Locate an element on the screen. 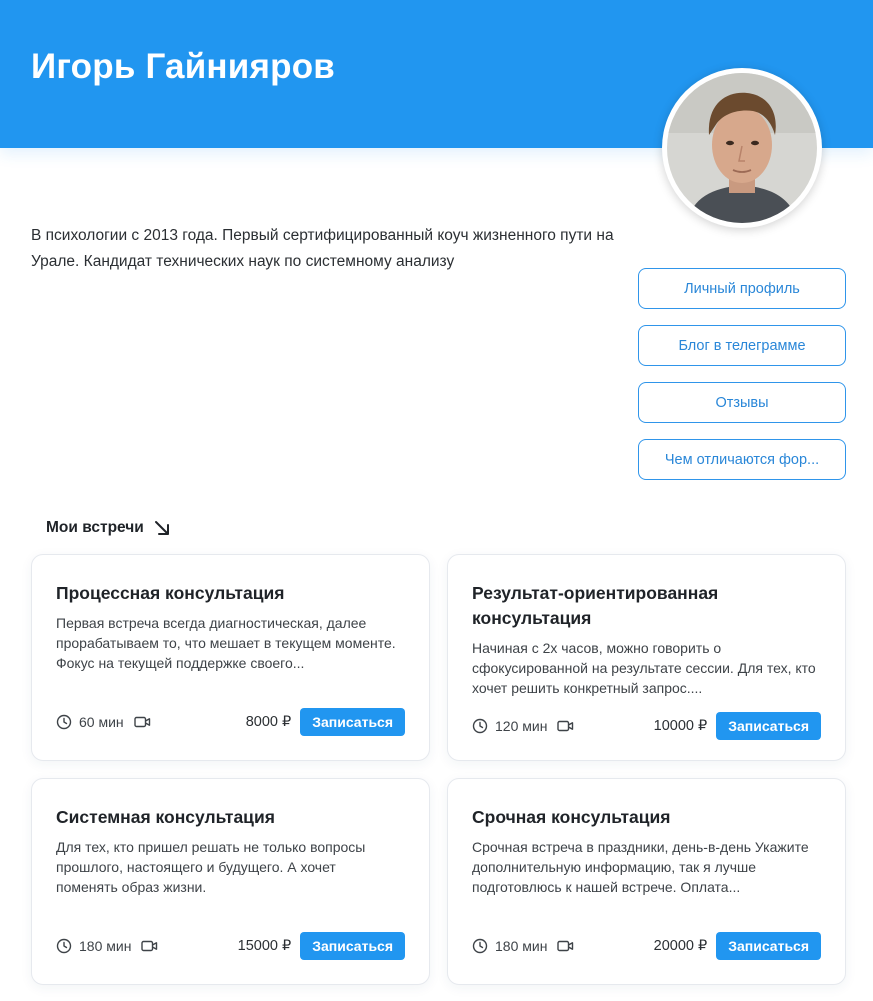  meetings-title-text: Мои встречи is located at coordinates (95, 527).